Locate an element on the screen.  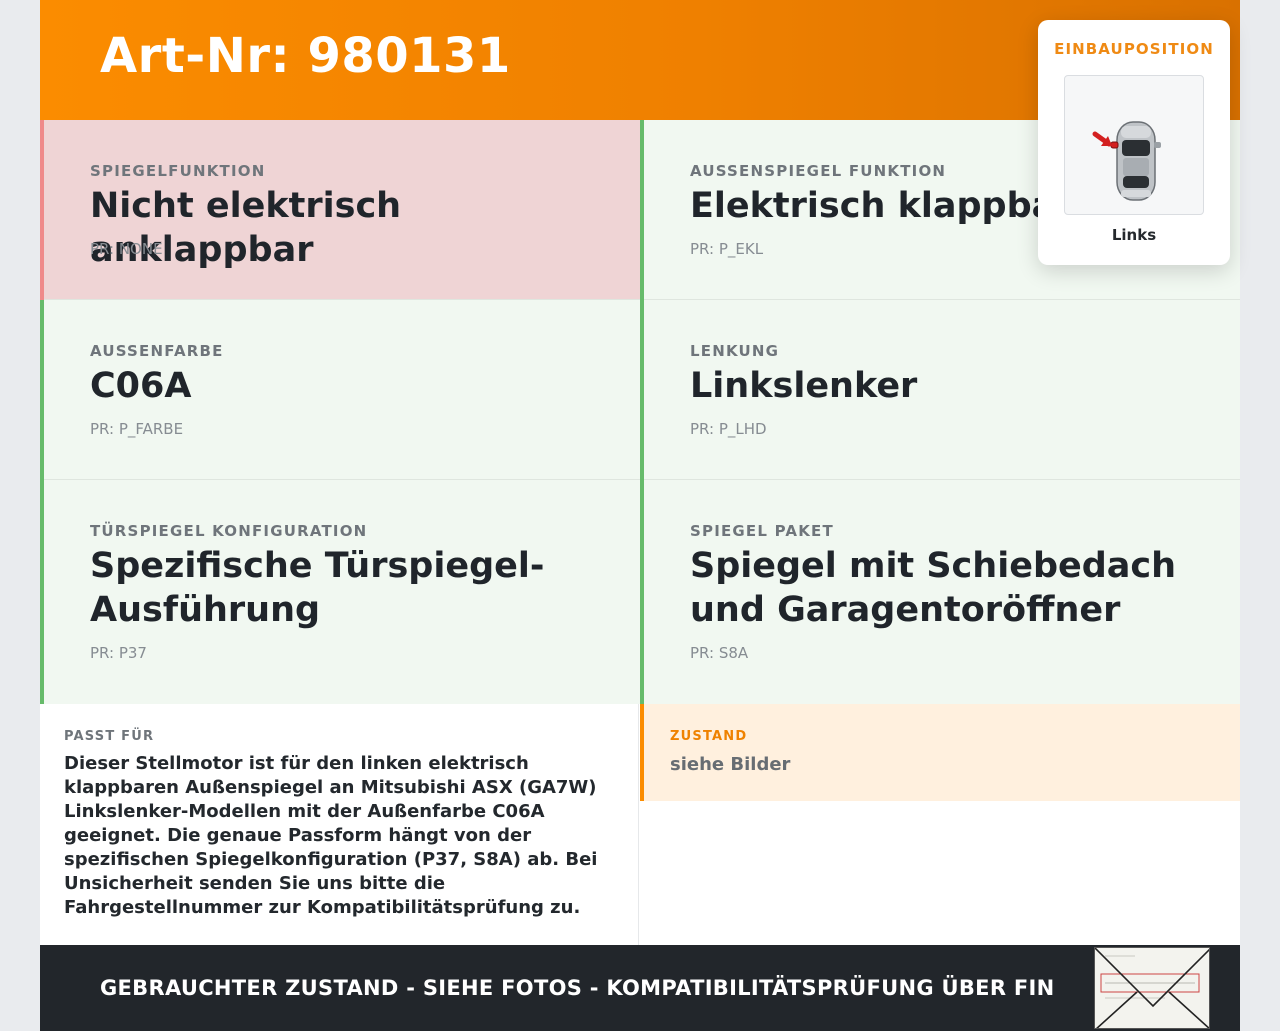
envelope-label-icon-graphic is located at coordinates (1152, 988).